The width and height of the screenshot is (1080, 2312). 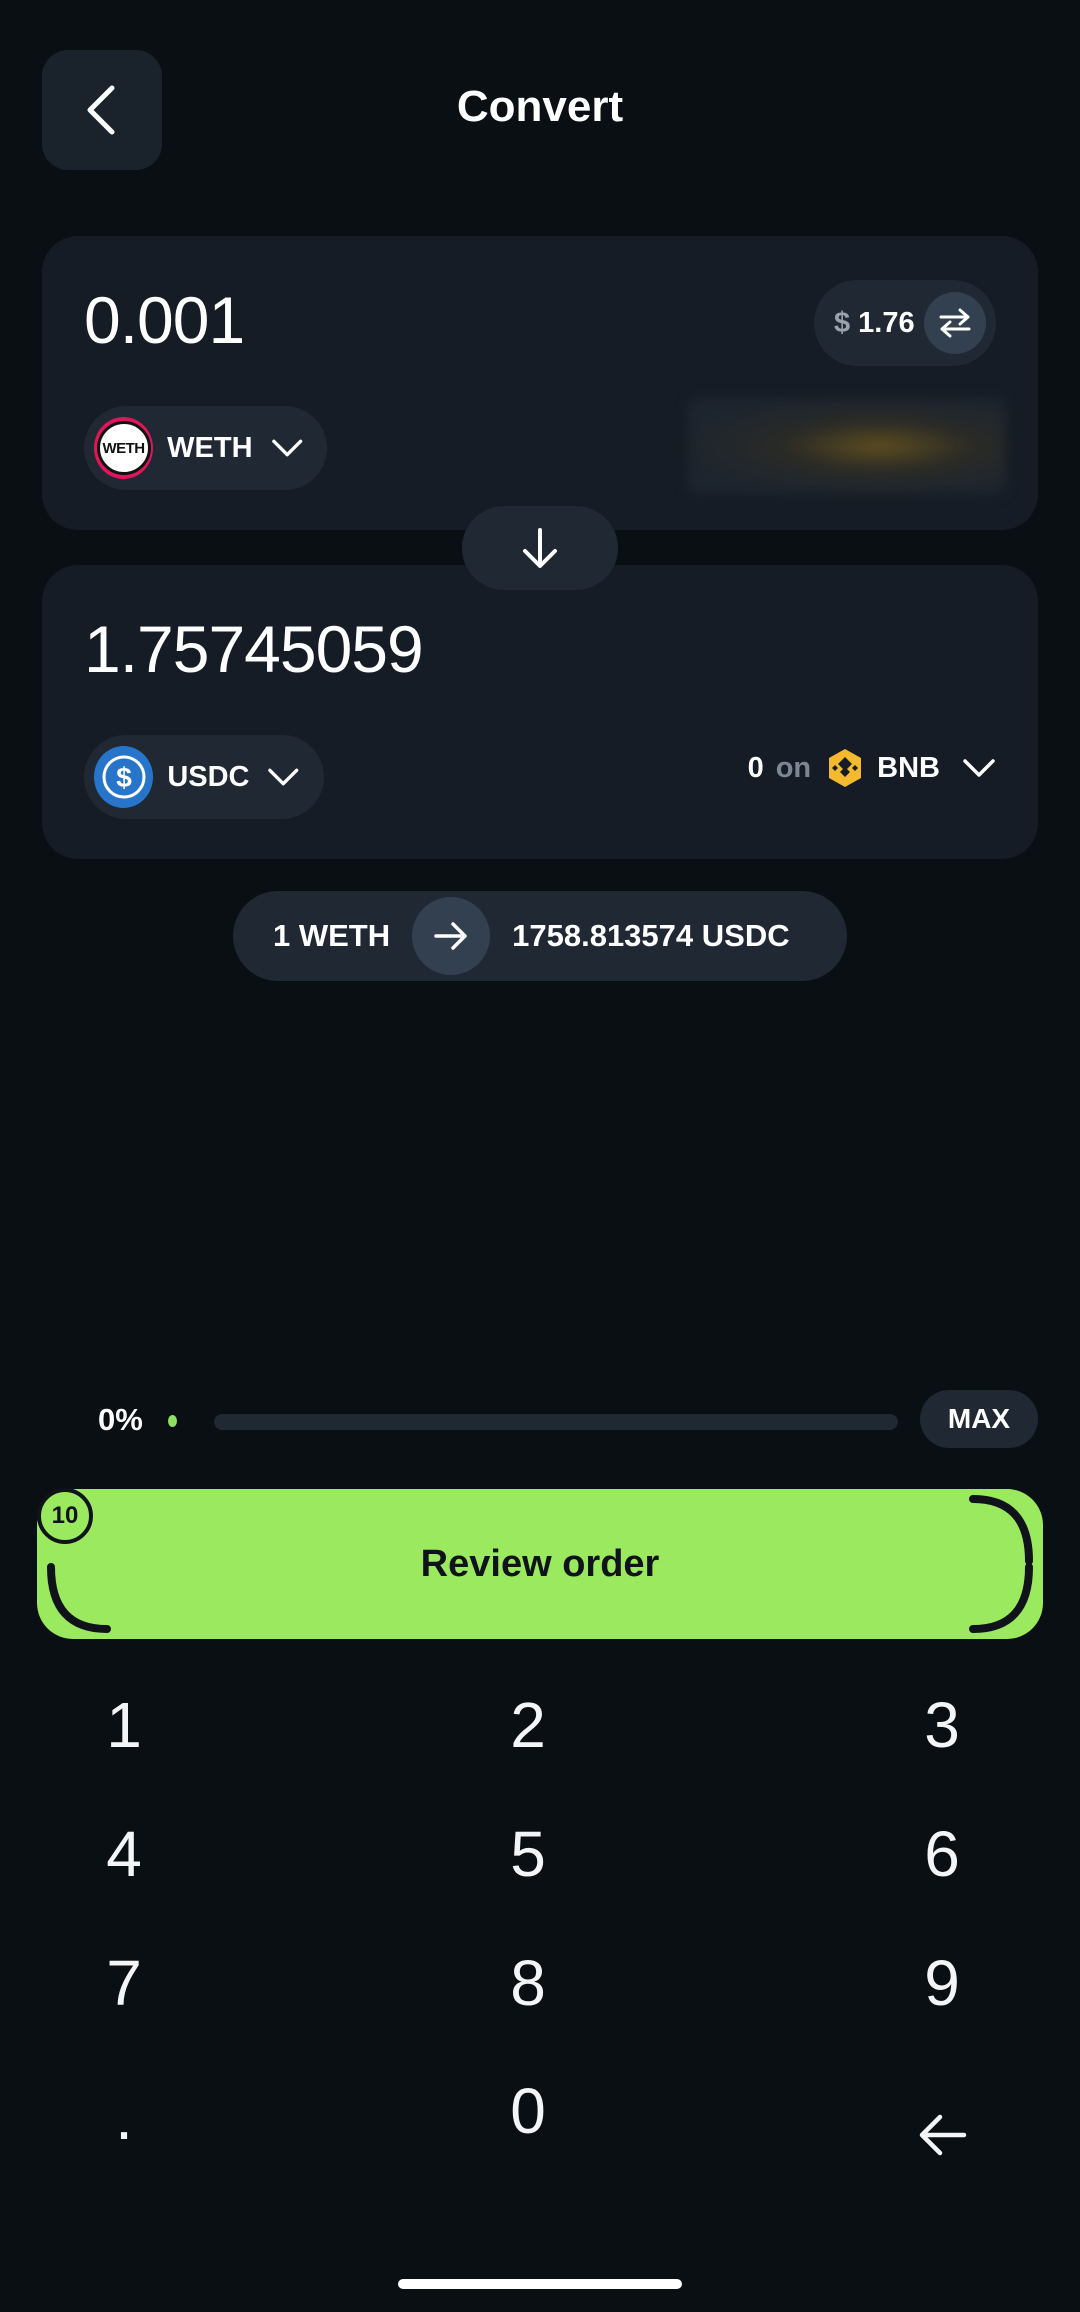 What do you see at coordinates (540, 2284) in the screenshot?
I see `home-indicator` at bounding box center [540, 2284].